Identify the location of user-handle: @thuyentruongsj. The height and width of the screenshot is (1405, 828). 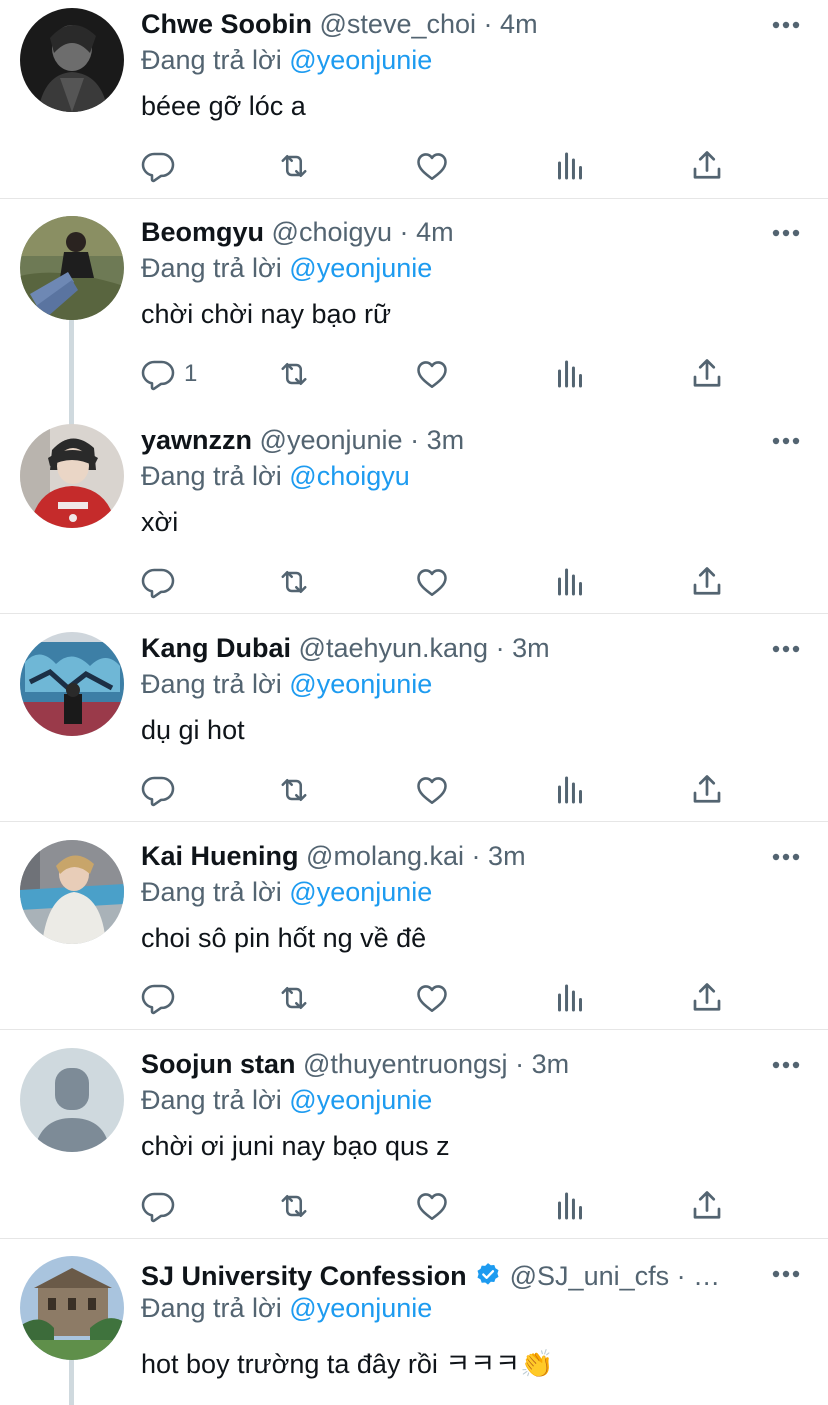
(405, 1064).